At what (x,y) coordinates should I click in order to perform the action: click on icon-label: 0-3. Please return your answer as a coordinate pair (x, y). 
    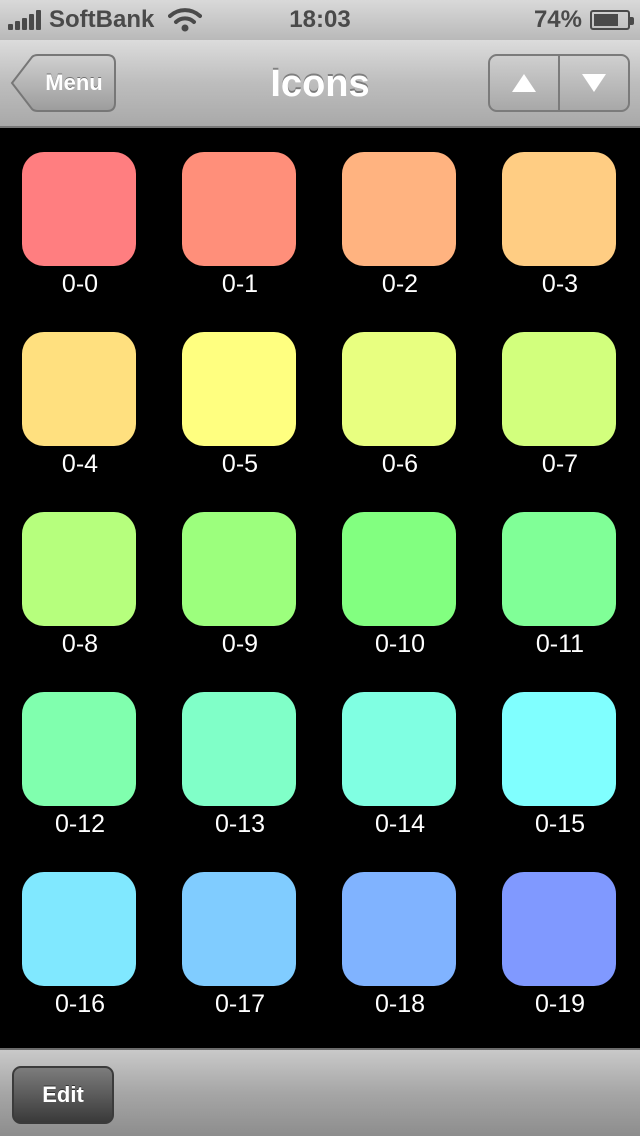
    Looking at the image, I should click on (560, 284).